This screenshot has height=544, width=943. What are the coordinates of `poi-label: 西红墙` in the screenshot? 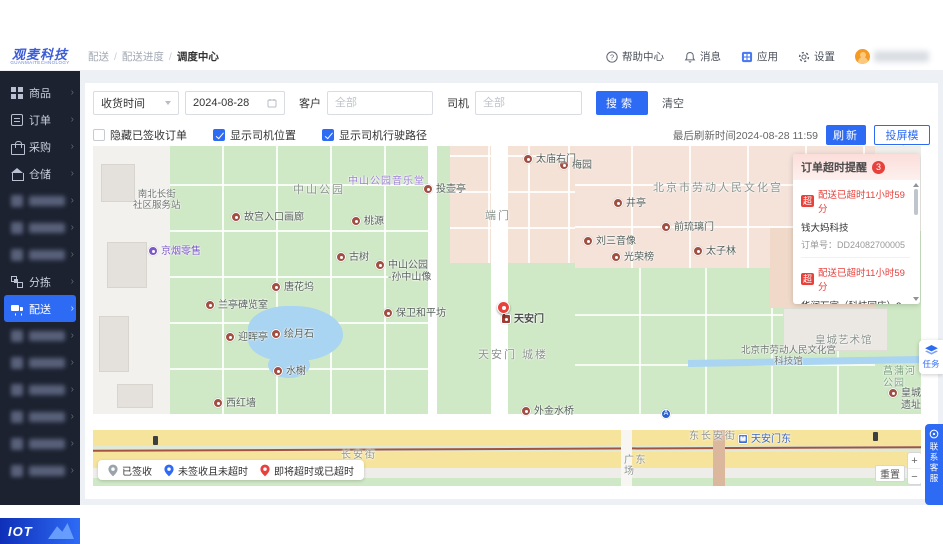 It's located at (241, 403).